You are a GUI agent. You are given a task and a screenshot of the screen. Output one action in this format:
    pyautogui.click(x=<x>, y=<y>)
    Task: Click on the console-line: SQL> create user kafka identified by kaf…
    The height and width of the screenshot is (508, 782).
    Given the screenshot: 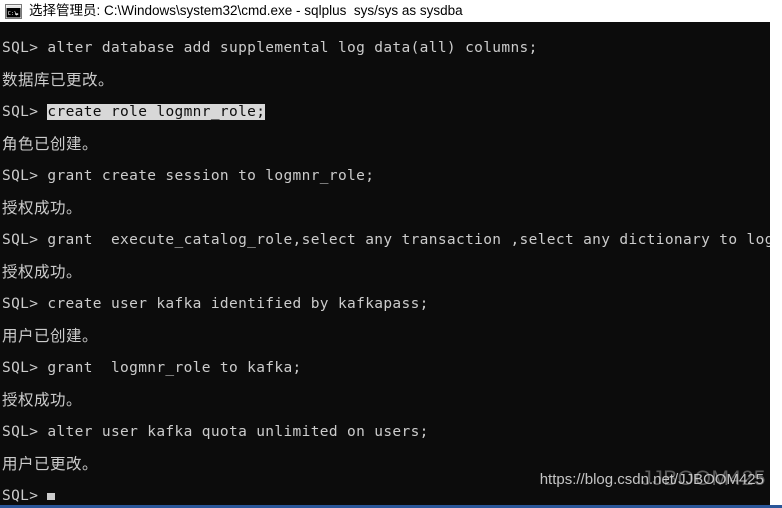 What is the action you would take?
    pyautogui.click(x=215, y=304)
    